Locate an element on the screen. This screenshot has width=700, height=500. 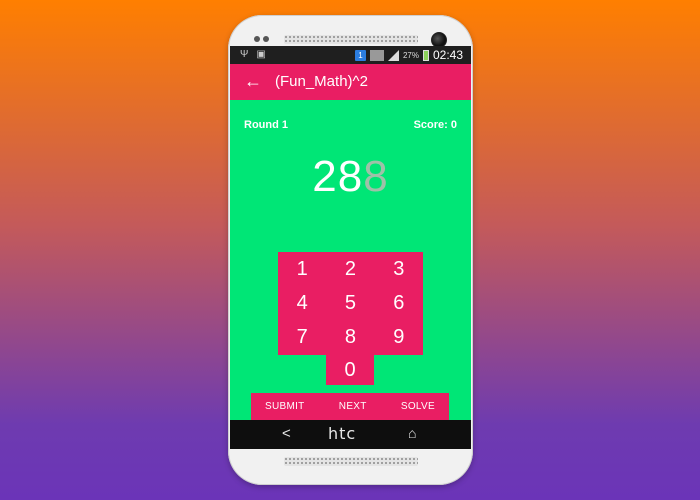
battery-icon is located at coordinates (425, 55).